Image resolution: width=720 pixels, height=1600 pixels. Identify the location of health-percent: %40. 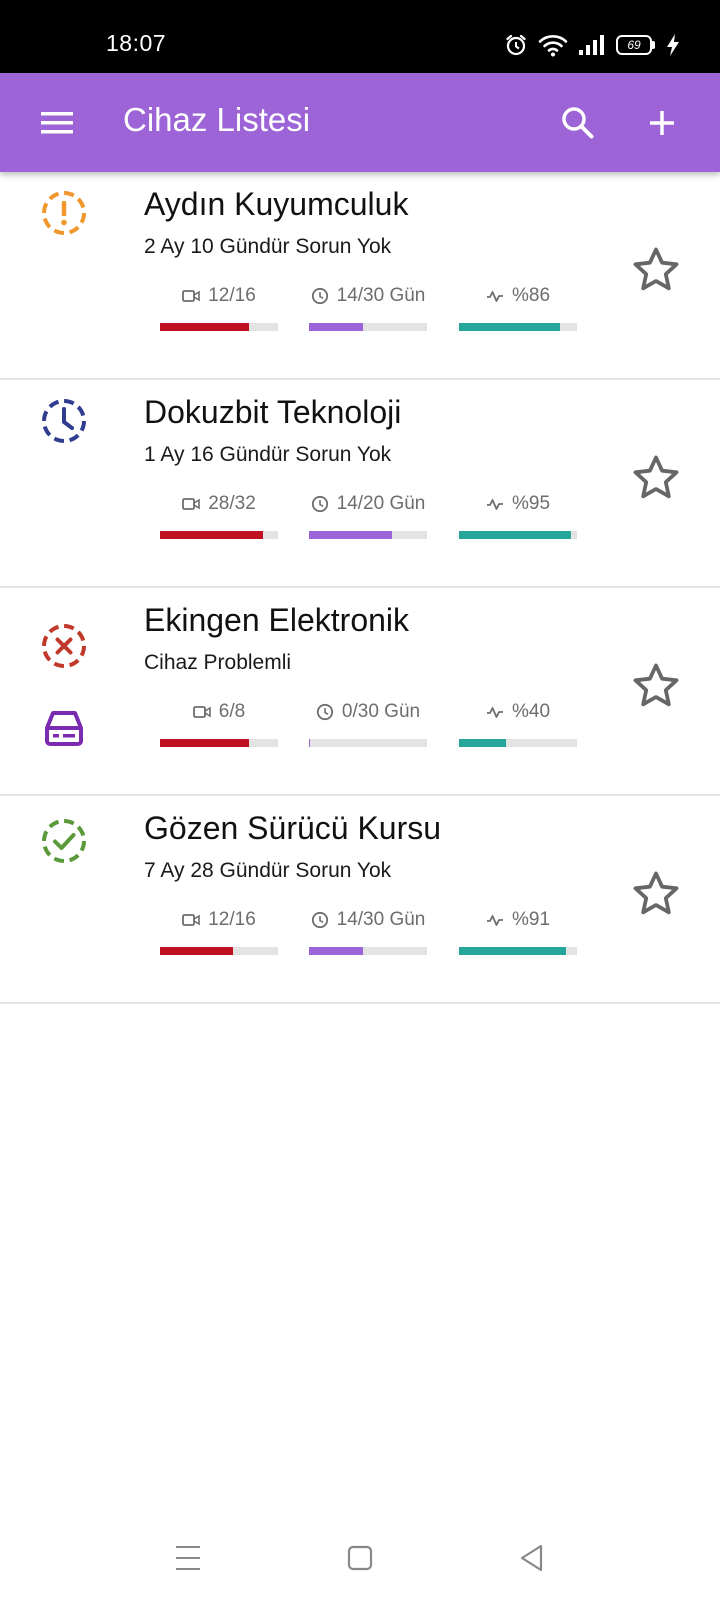
(531, 711).